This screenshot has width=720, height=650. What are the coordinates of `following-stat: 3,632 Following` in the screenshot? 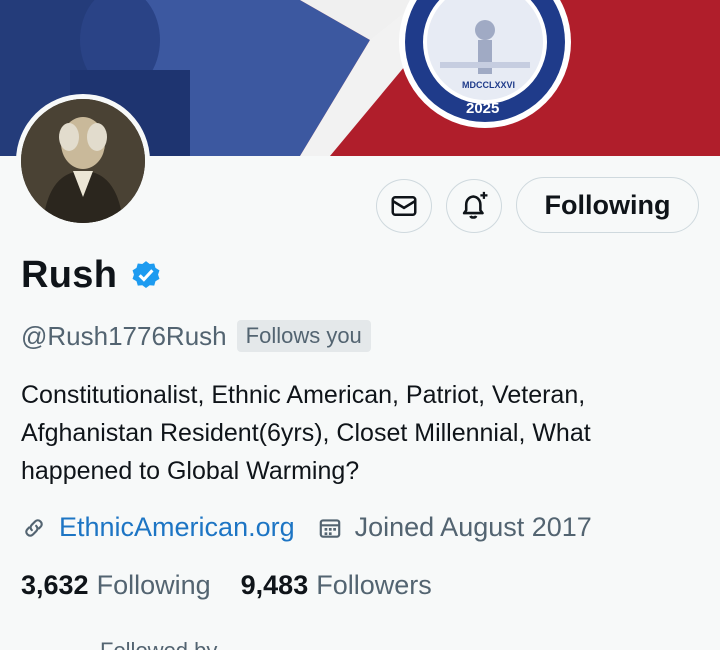 It's located at (116, 585).